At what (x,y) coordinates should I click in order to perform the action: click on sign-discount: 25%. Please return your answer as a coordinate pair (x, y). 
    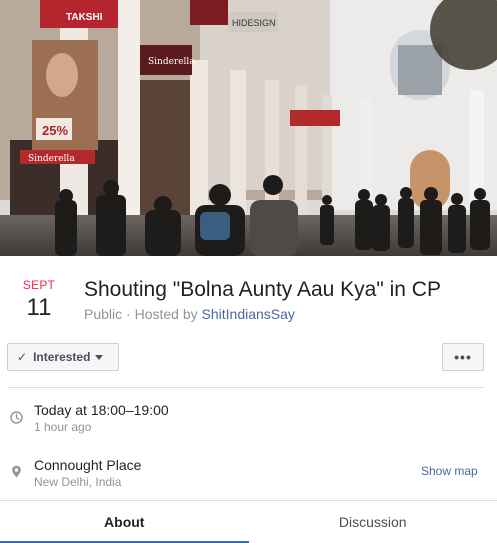
    Looking at the image, I should click on (55, 130).